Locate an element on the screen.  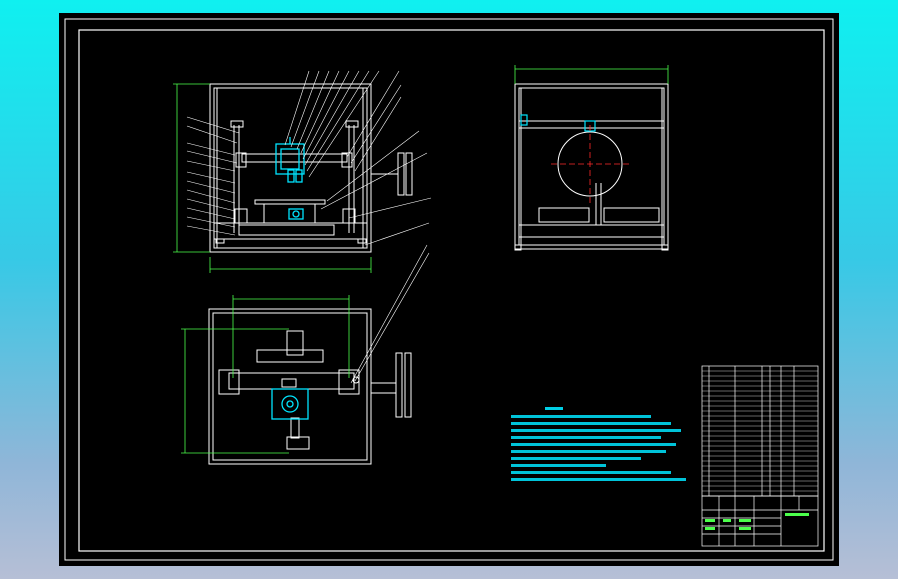
front-view-dimensions is located at coordinates (272, 178).